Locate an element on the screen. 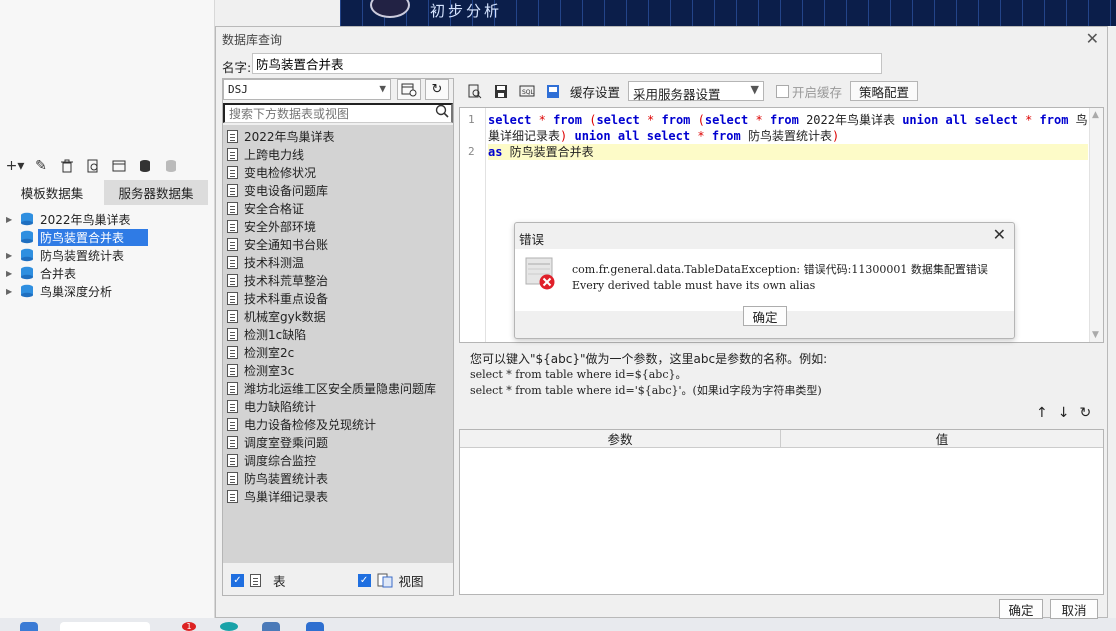 This screenshot has width=1116, height=631. cancel-button: 取消 is located at coordinates (1074, 609).